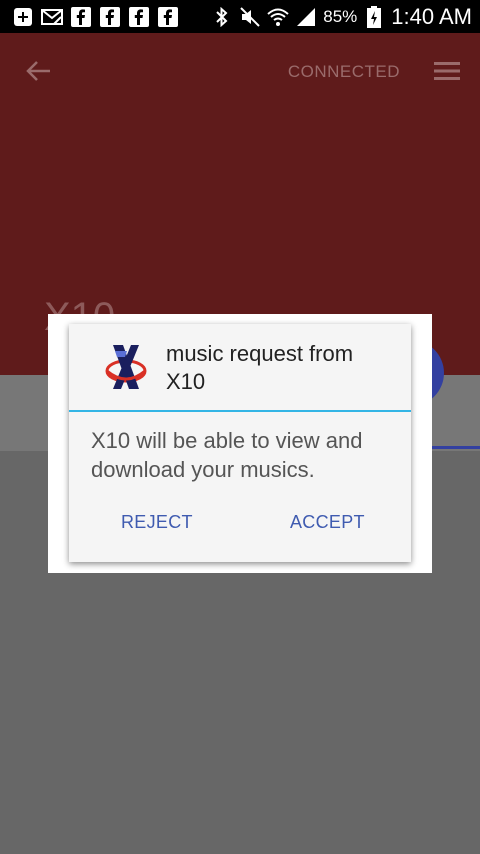  I want to click on mute-icon, so click(250, 16).